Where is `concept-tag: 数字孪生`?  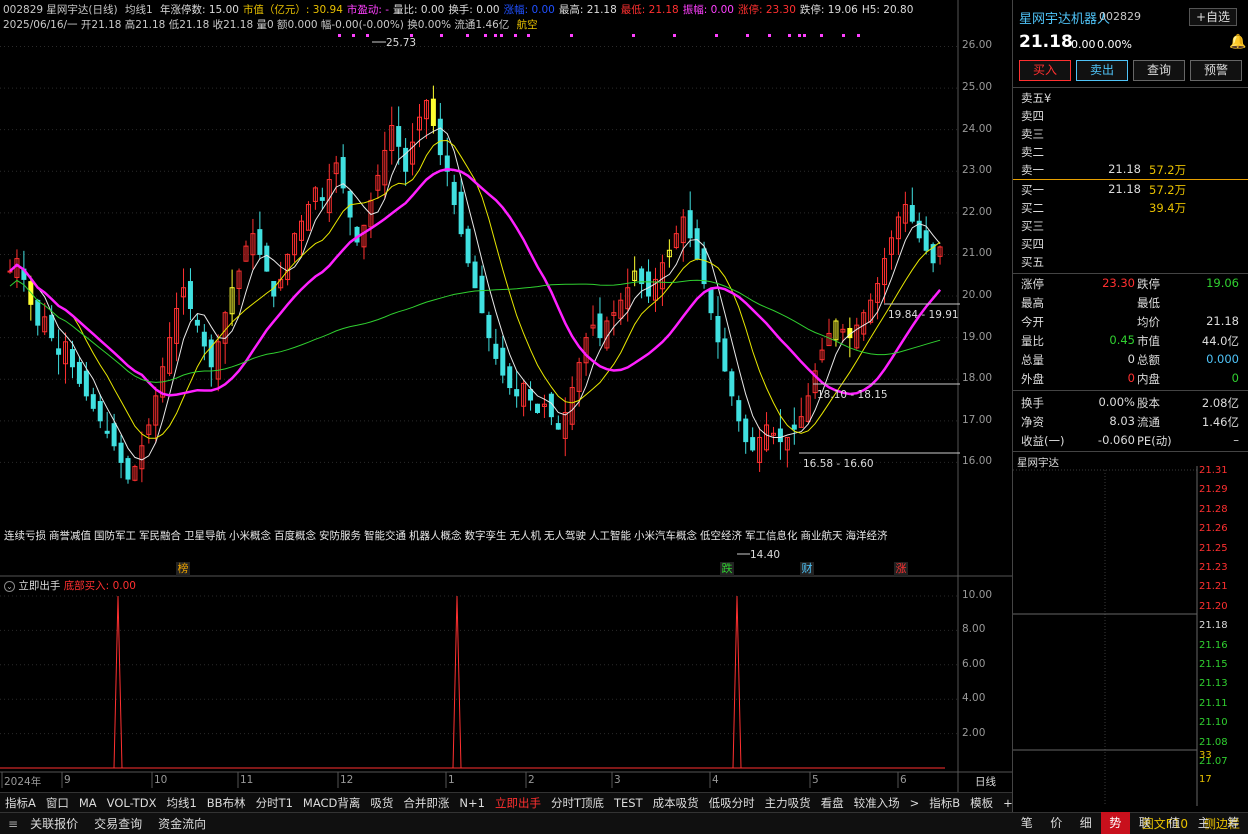
concept-tag: 数字孪生 is located at coordinates (486, 536).